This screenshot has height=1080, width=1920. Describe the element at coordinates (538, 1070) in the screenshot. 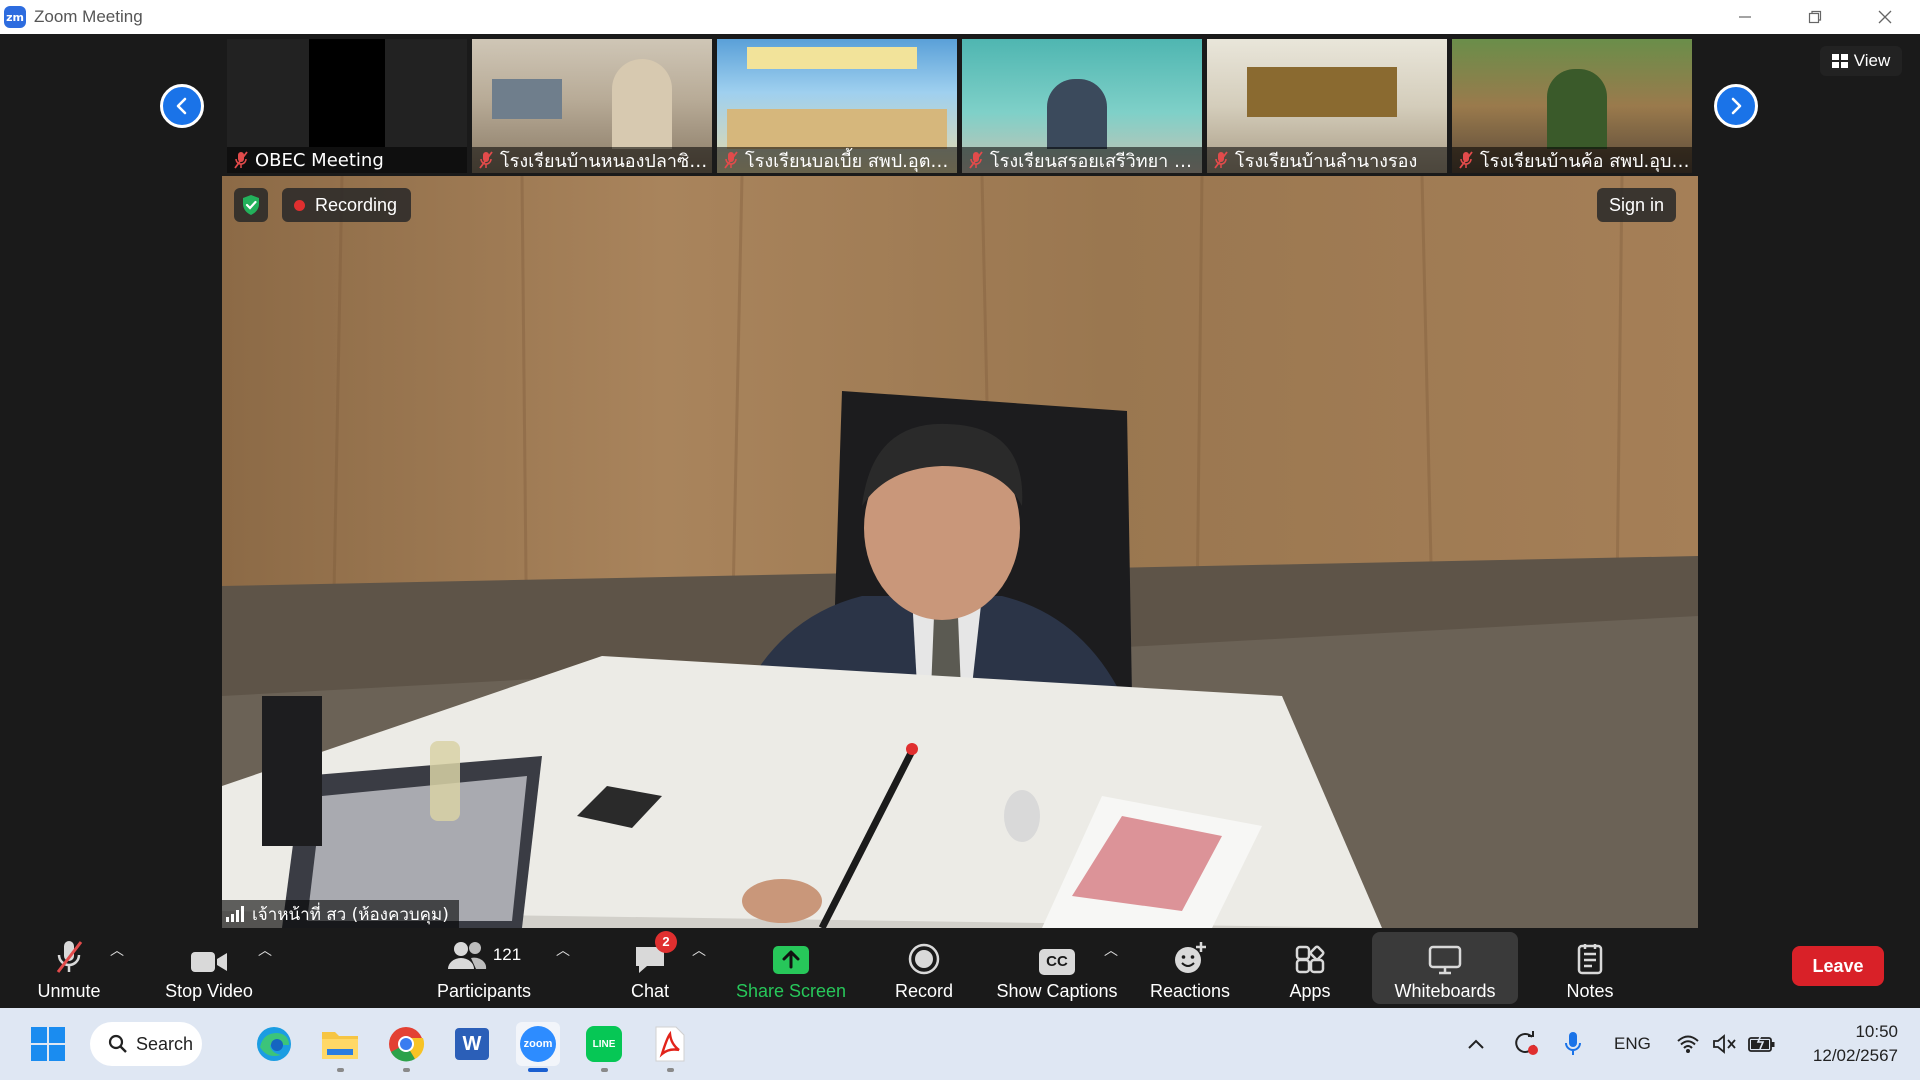

I see `active-indicator` at that location.